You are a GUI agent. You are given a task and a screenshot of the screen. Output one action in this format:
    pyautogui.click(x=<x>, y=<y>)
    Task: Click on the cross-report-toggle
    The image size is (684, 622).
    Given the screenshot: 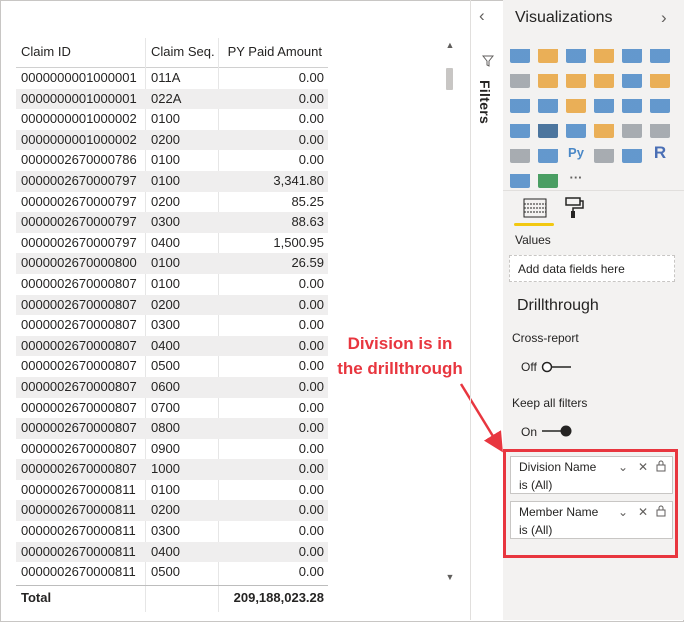 What is the action you would take?
    pyautogui.click(x=557, y=367)
    